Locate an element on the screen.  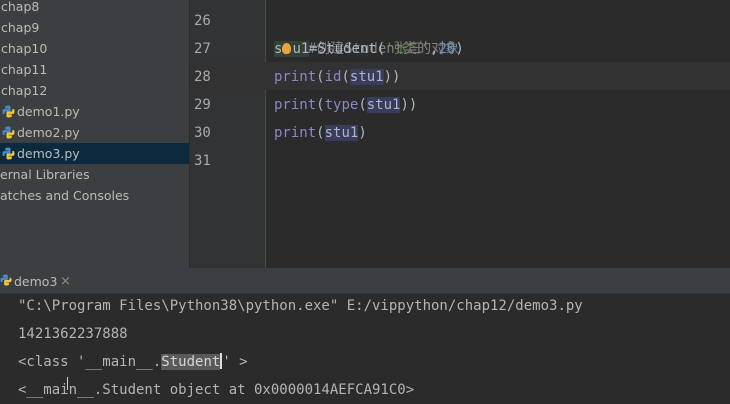
tree-item-label: chap11 is located at coordinates (24, 69).